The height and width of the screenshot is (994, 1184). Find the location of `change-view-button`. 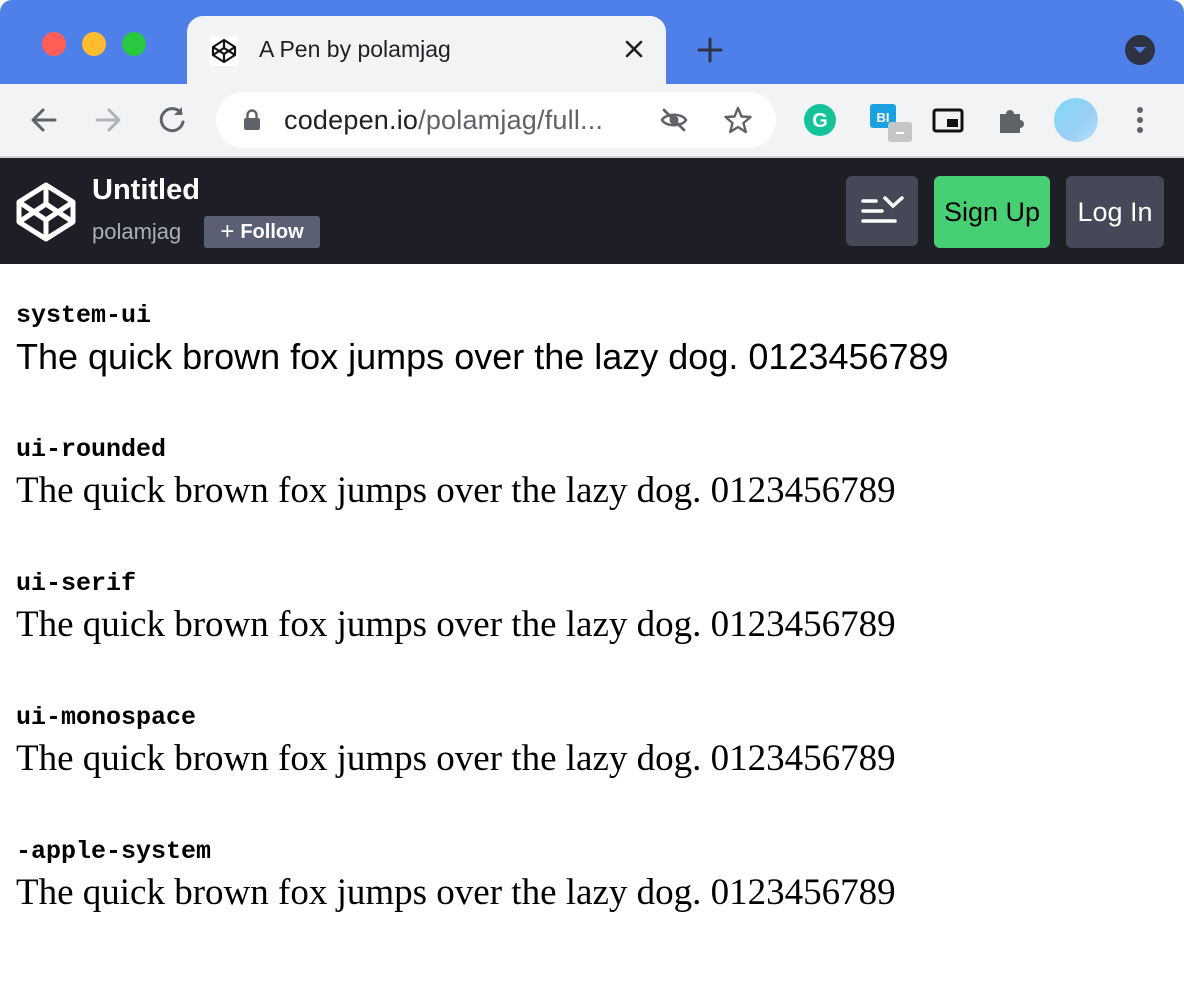

change-view-button is located at coordinates (882, 211).